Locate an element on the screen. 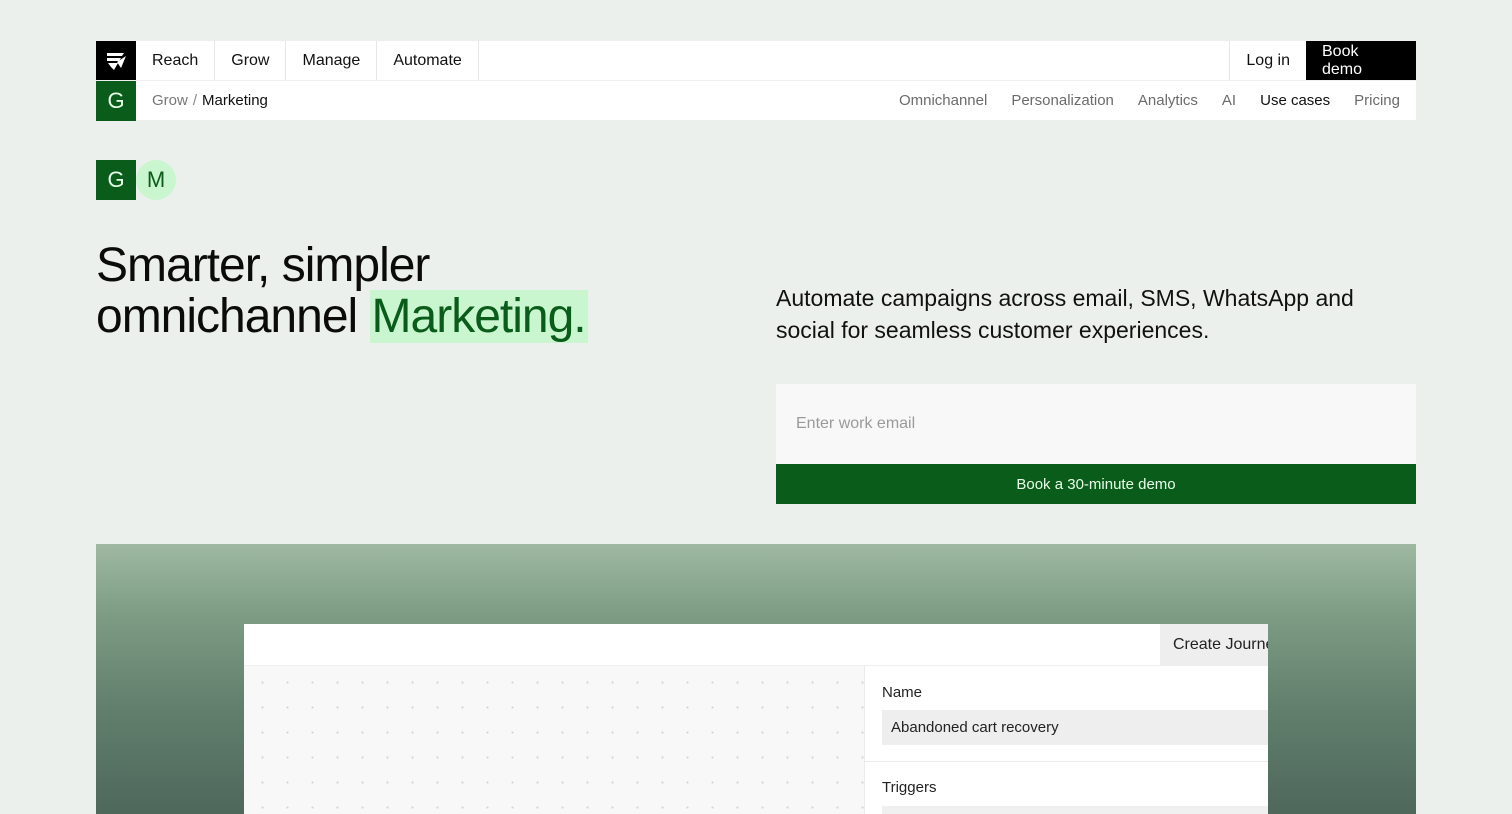 The height and width of the screenshot is (814, 1512). panel-divider is located at coordinates (1066, 761).